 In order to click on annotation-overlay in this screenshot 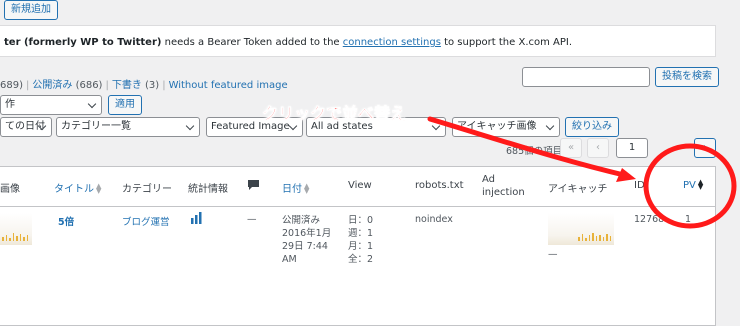, I will do `click(582, 172)`.